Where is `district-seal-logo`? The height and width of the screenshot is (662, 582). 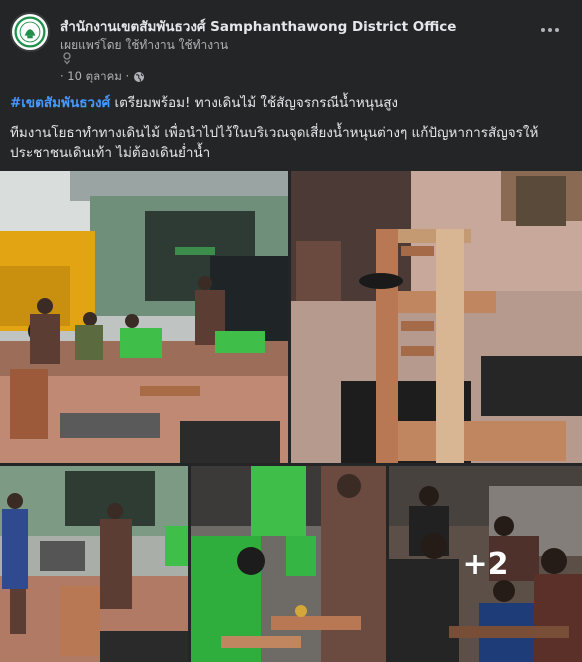 district-seal-logo is located at coordinates (30, 32).